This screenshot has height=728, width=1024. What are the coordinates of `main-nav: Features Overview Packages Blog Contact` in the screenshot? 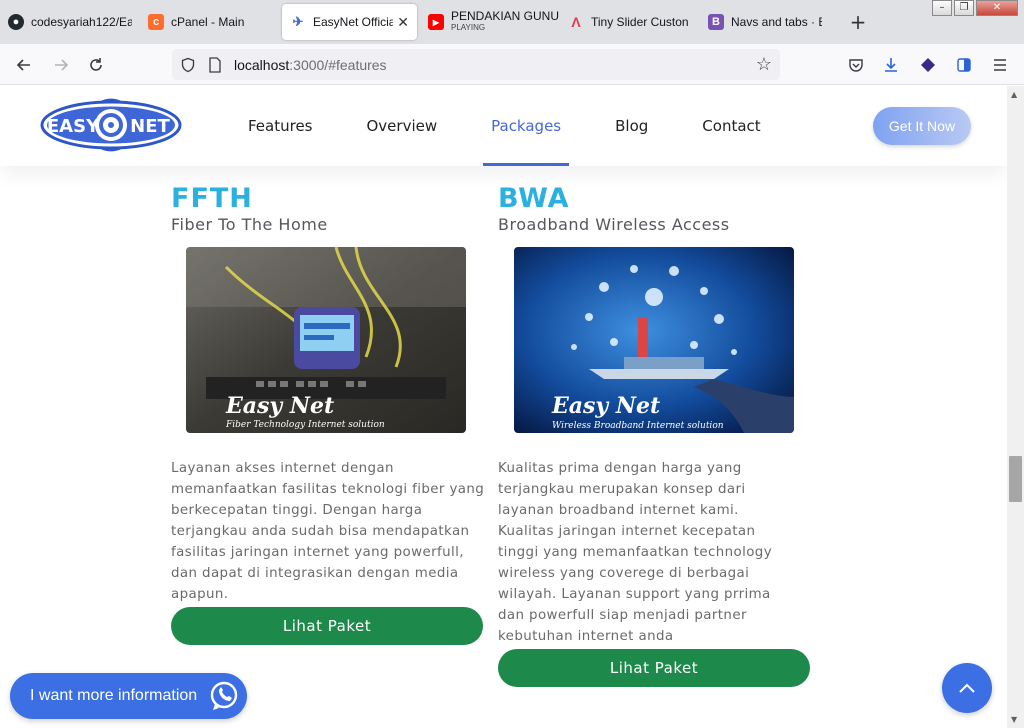 It's located at (531, 126).